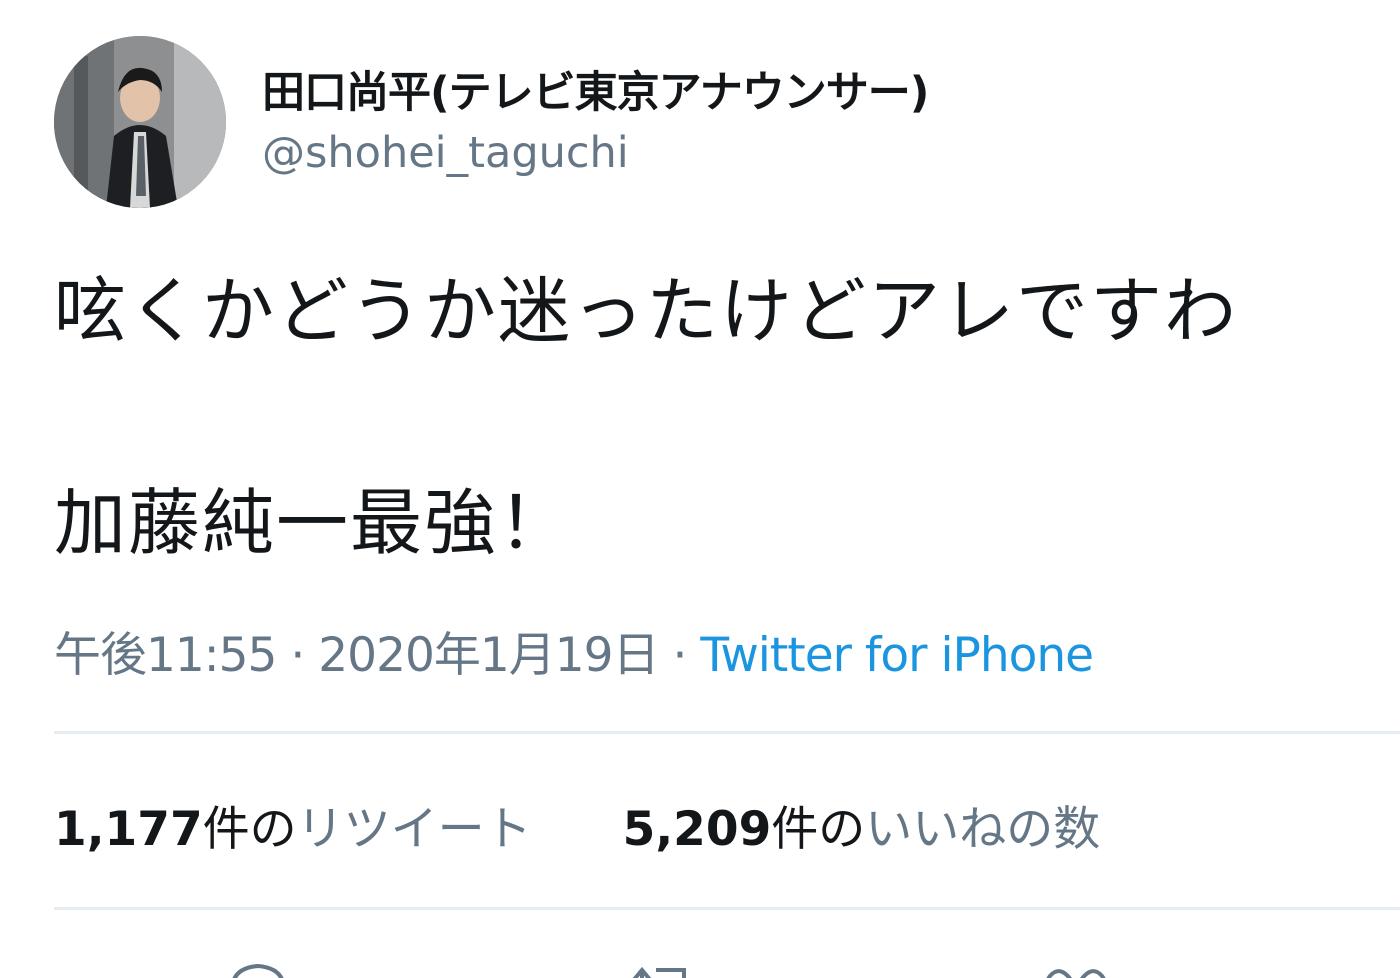  I want to click on author-handle: @shohei_taguchi, so click(445, 153).